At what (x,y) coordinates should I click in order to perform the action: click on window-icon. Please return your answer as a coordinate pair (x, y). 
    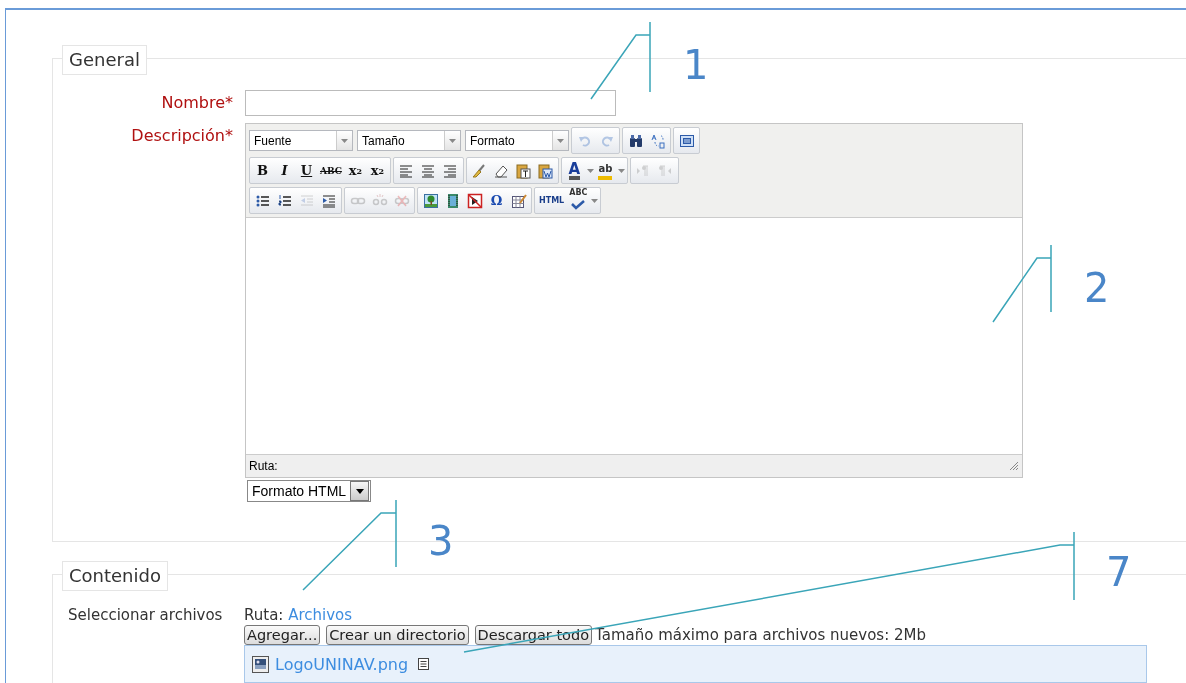
    Looking at the image, I should click on (686, 140).